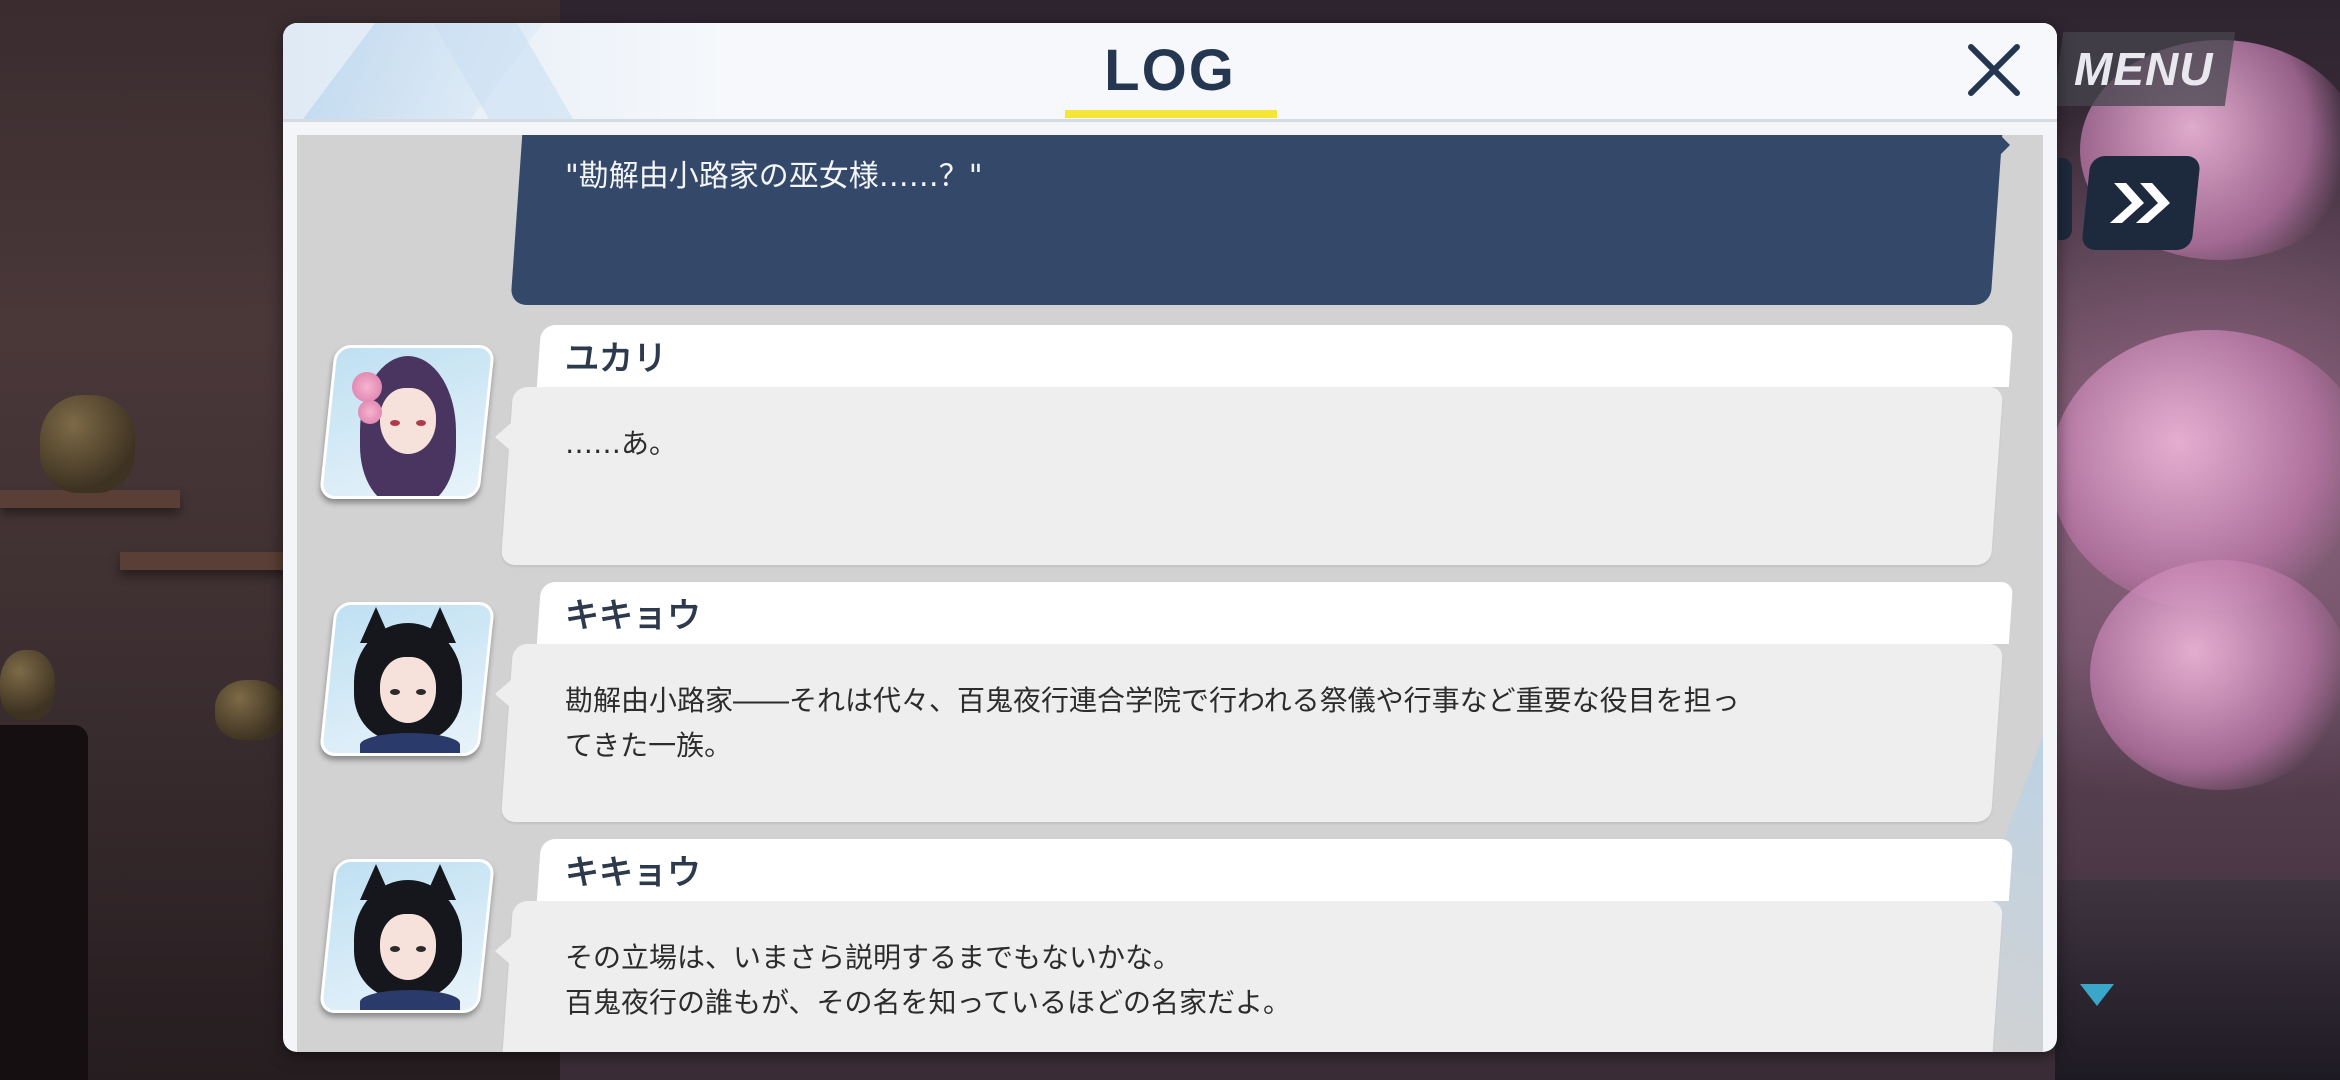 The width and height of the screenshot is (2340, 1080). What do you see at coordinates (928, 1002) in the screenshot?
I see `message-line: 百鬼夜行の誰もが、その名を知っているほどの名家だよ。` at bounding box center [928, 1002].